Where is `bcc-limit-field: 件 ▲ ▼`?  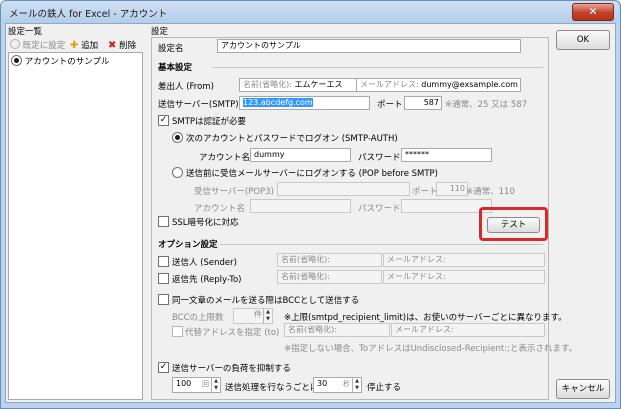
bcc-limit-field: 件 ▲ ▼ is located at coordinates (253, 316).